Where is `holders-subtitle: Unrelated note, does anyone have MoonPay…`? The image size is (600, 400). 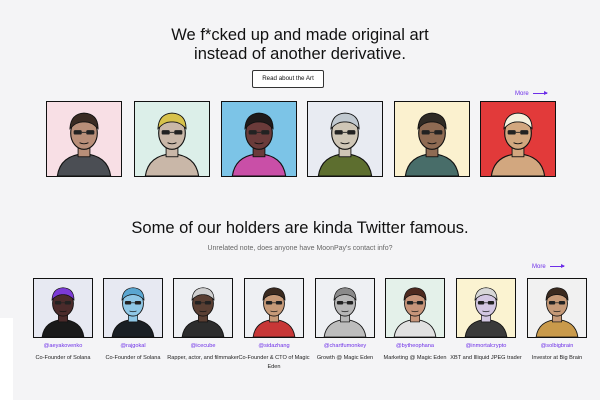 holders-subtitle: Unrelated note, does anyone have MoonPay… is located at coordinates (300, 248).